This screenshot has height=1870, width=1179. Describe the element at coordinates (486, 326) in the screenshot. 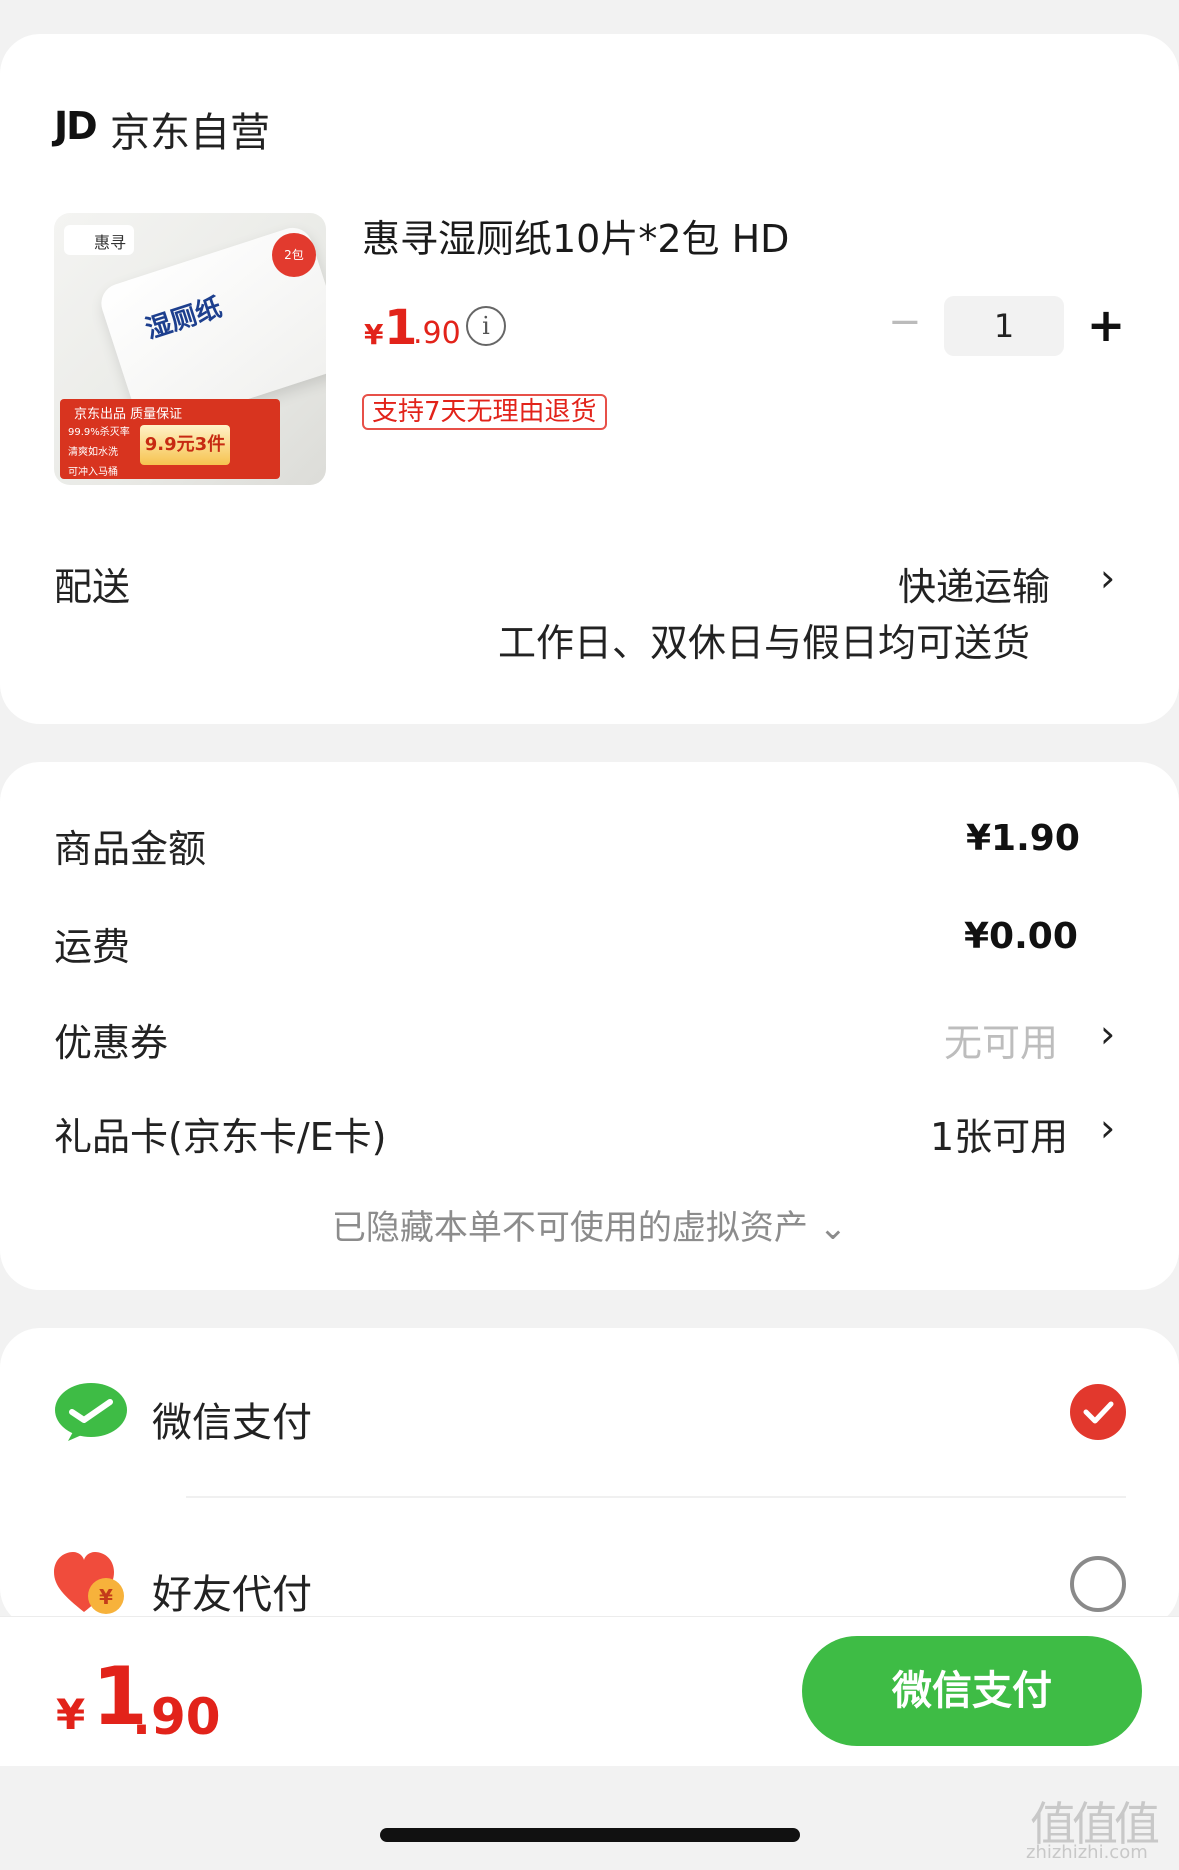

I see `info-icon: i` at that location.